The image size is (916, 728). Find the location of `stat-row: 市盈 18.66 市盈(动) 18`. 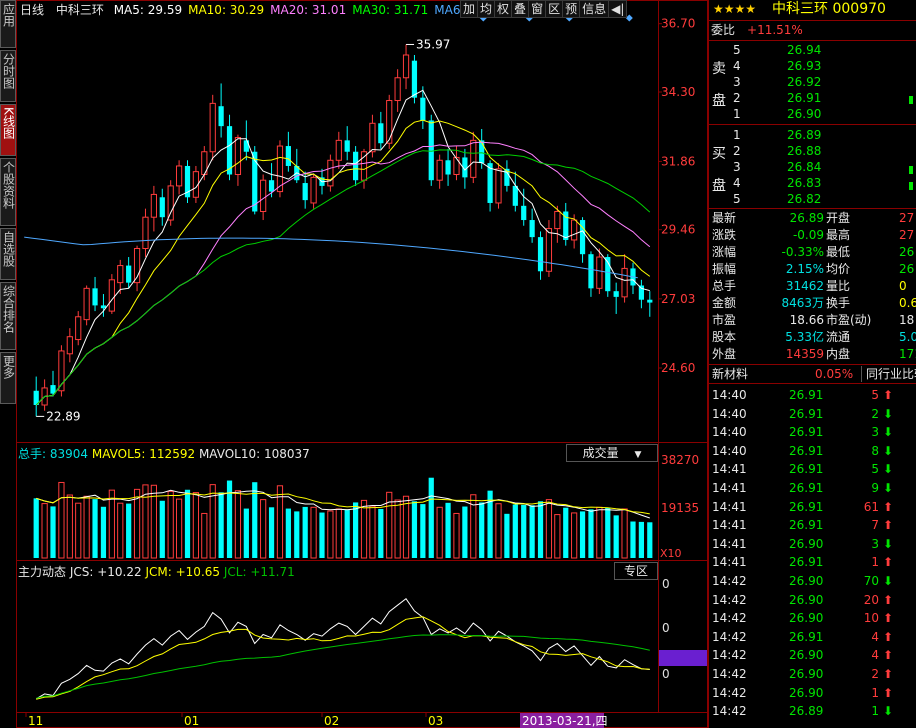

stat-row: 市盈 18.66 市盈(动) 18 is located at coordinates (812, 320).